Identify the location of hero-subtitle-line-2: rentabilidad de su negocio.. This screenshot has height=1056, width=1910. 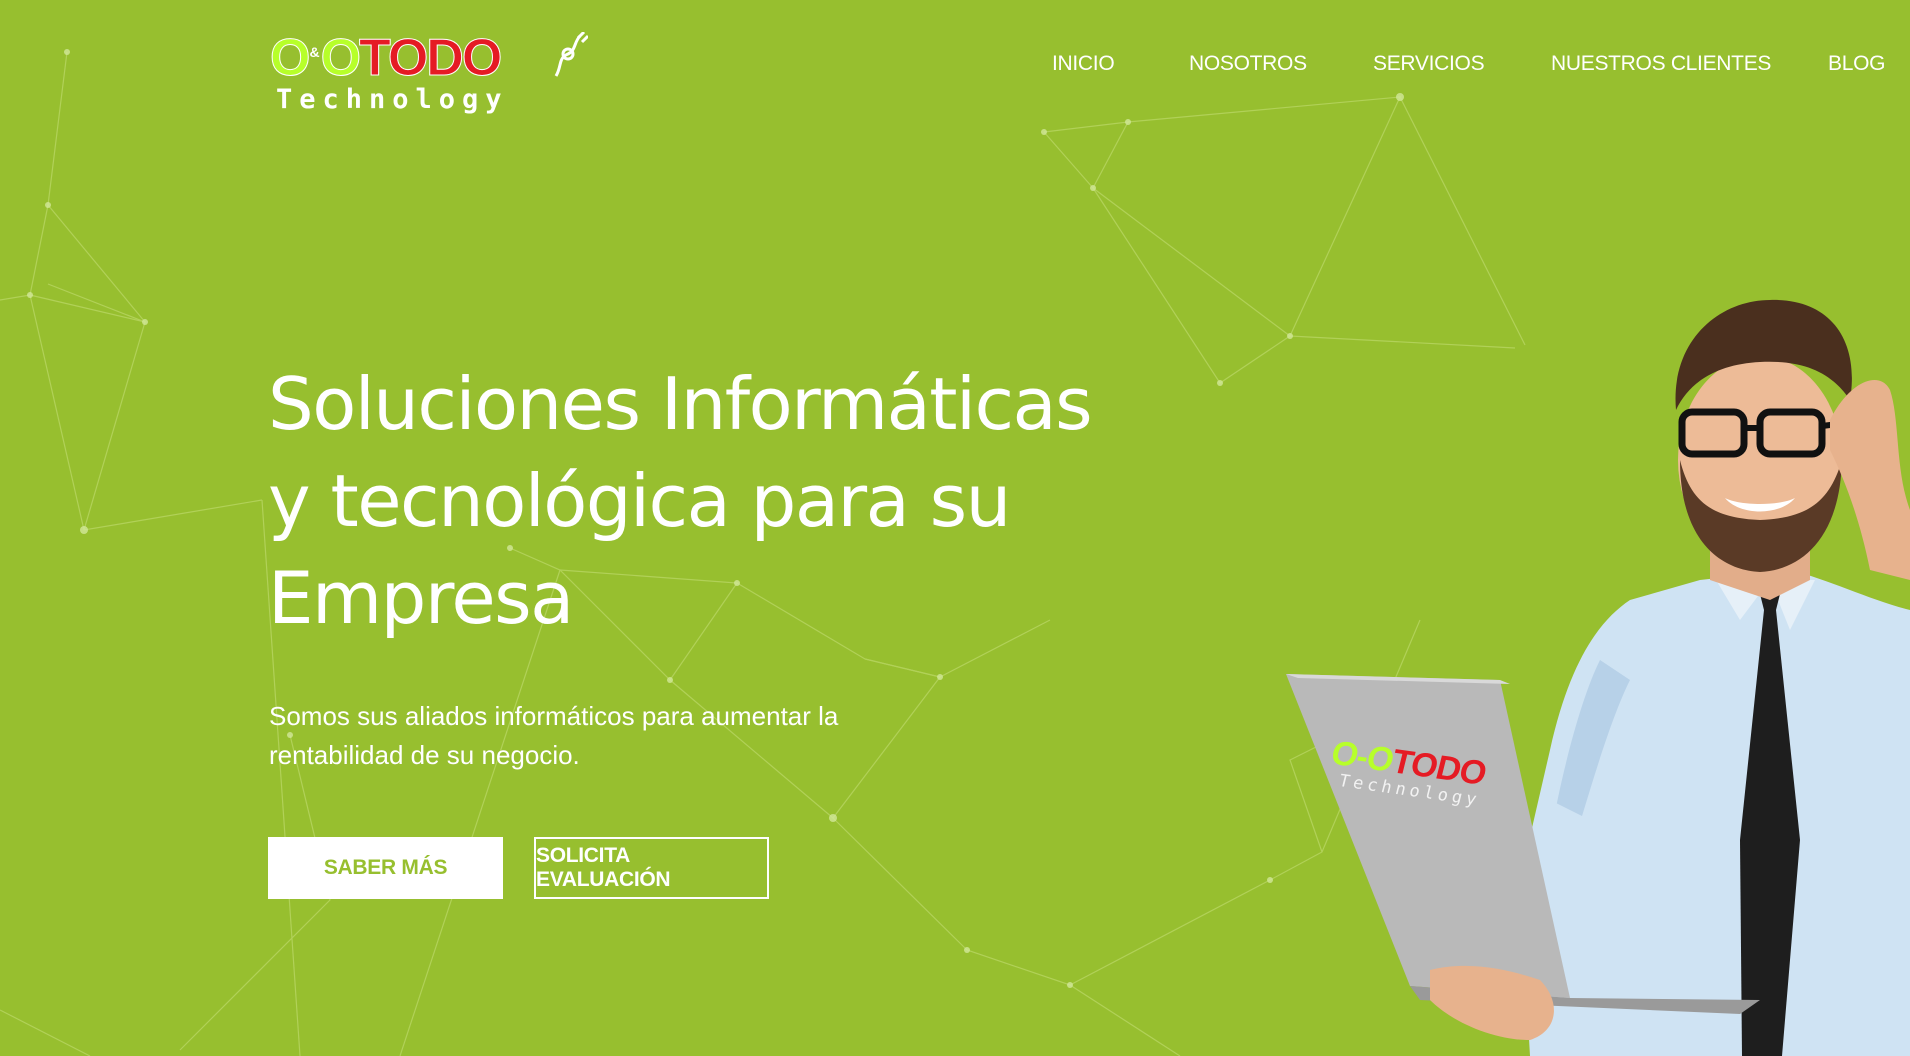
(424, 755).